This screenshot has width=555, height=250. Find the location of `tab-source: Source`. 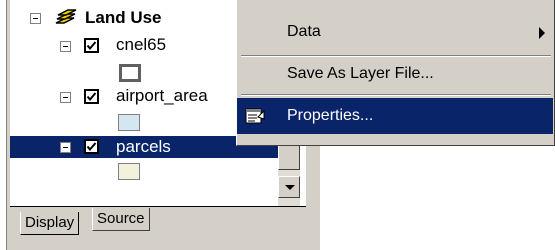

tab-source: Source is located at coordinates (121, 219).